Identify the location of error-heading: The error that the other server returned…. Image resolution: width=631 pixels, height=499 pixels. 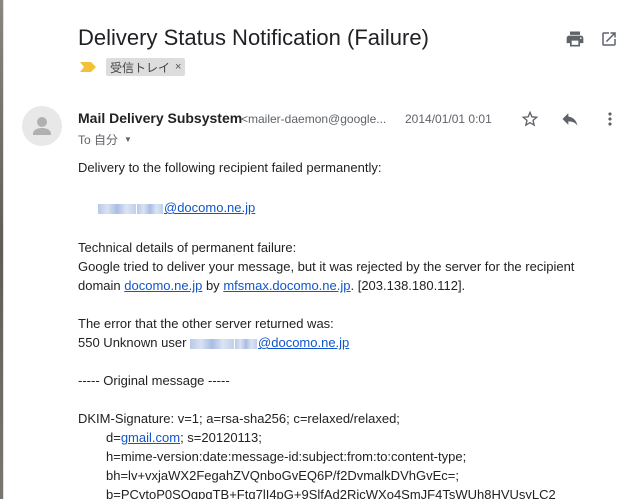
(206, 323).